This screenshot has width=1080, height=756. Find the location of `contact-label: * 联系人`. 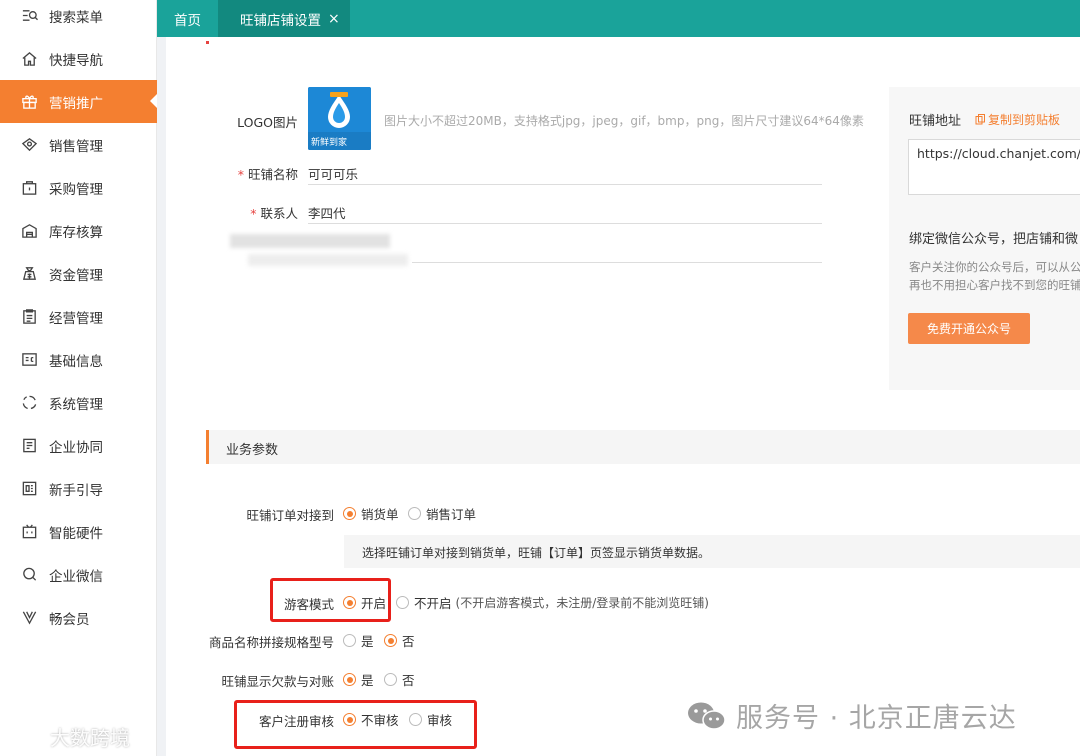

contact-label: * 联系人 is located at coordinates (262, 212).